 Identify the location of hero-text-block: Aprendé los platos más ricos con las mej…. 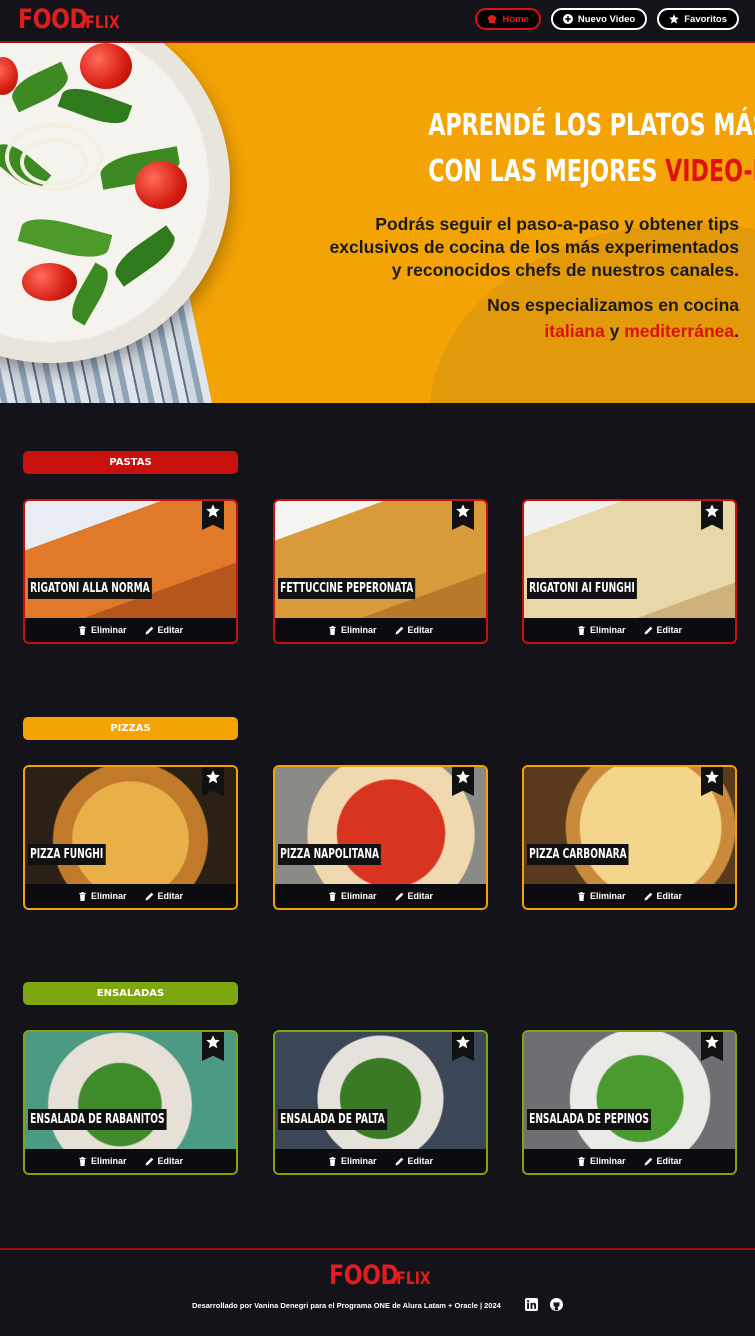
(537, 223).